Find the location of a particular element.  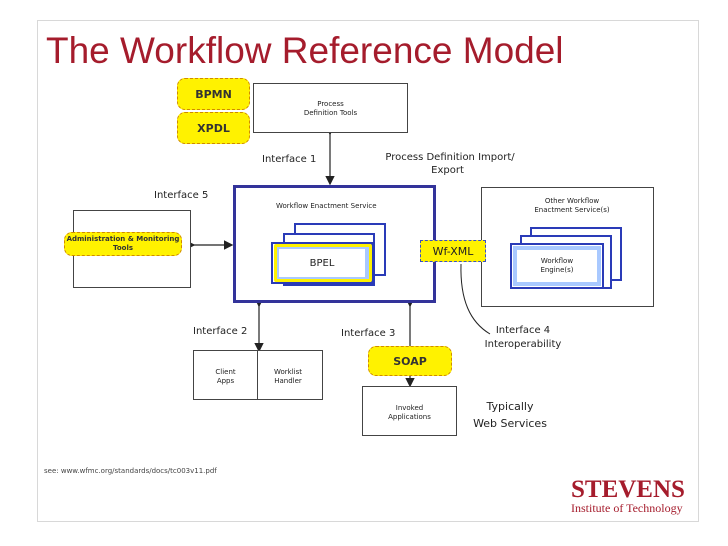

interface3-label: Interface 3 is located at coordinates (368, 333).